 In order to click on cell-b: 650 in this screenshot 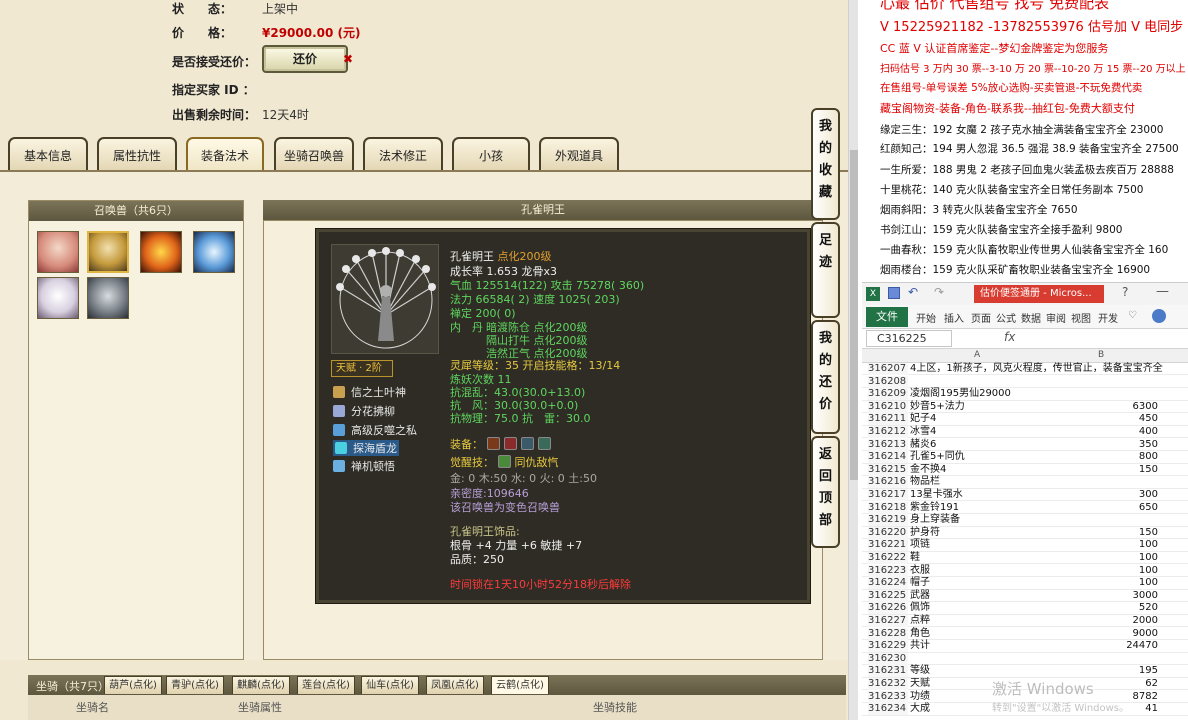, I will do `click(1148, 508)`.